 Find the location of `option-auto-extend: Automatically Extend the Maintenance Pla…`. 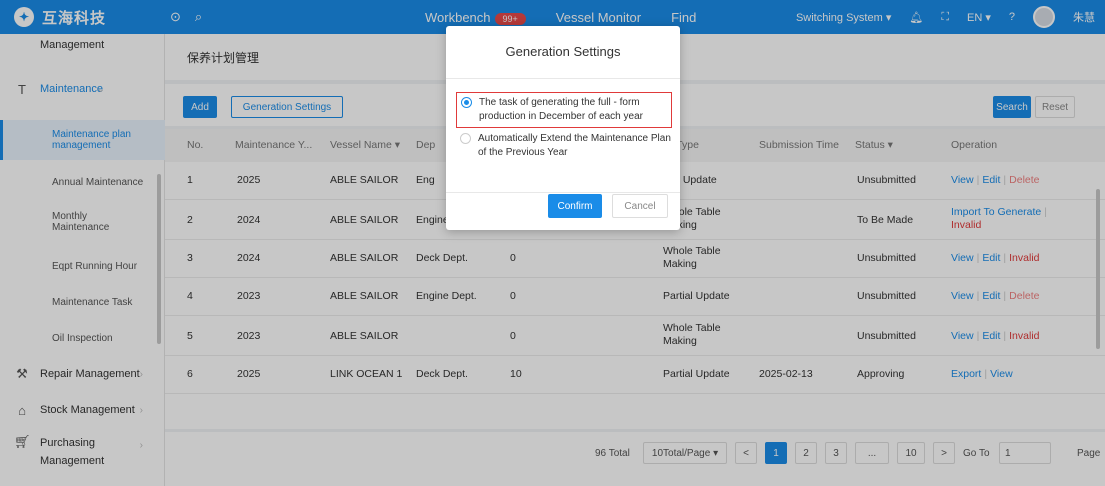

option-auto-extend: Automatically Extend the Maintenance Pla… is located at coordinates (568, 146).